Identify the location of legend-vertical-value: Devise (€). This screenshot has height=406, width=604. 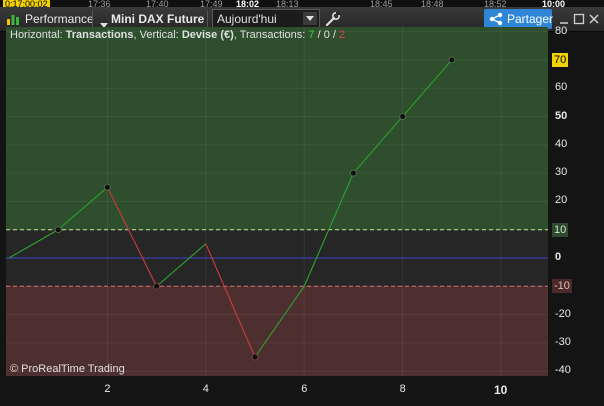
(207, 35).